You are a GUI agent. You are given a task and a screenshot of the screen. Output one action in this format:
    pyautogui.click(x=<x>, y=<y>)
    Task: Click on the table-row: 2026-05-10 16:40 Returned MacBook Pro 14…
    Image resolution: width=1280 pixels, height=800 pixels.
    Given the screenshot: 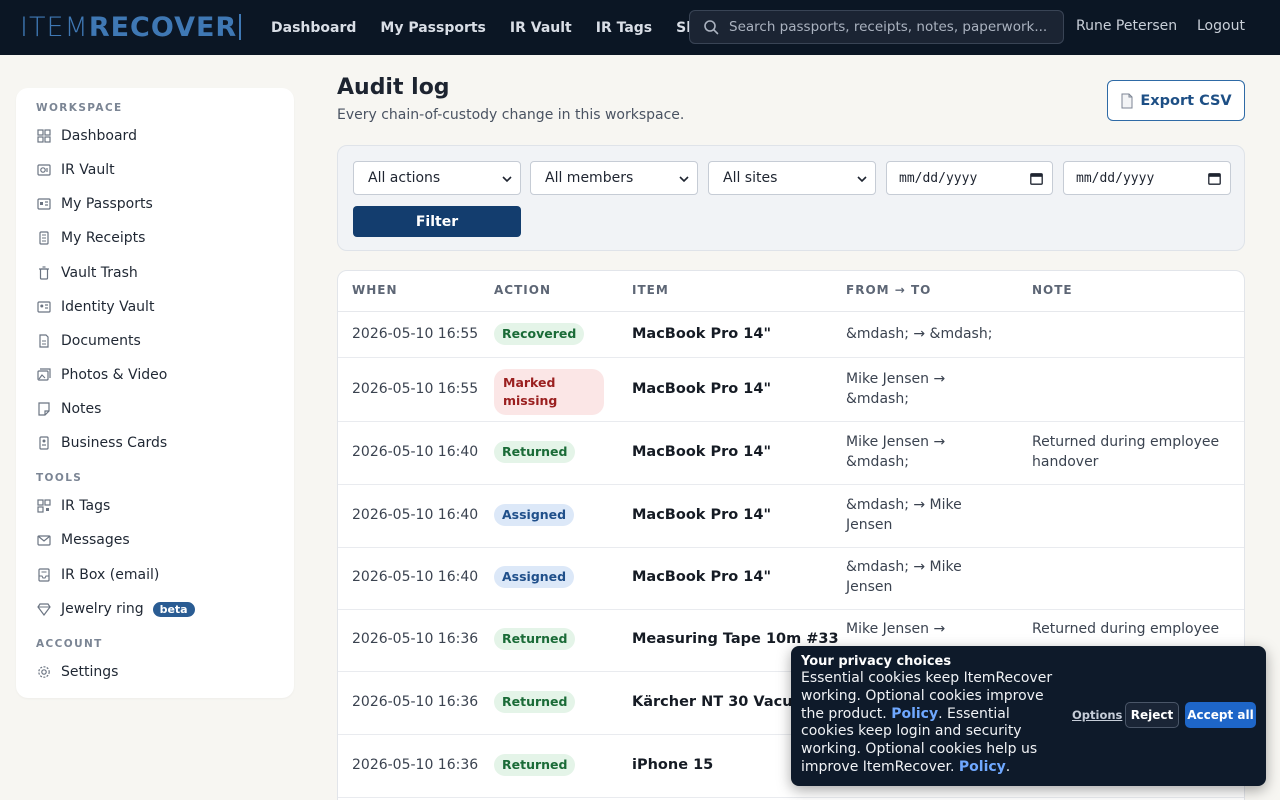 What is the action you would take?
    pyautogui.click(x=791, y=453)
    